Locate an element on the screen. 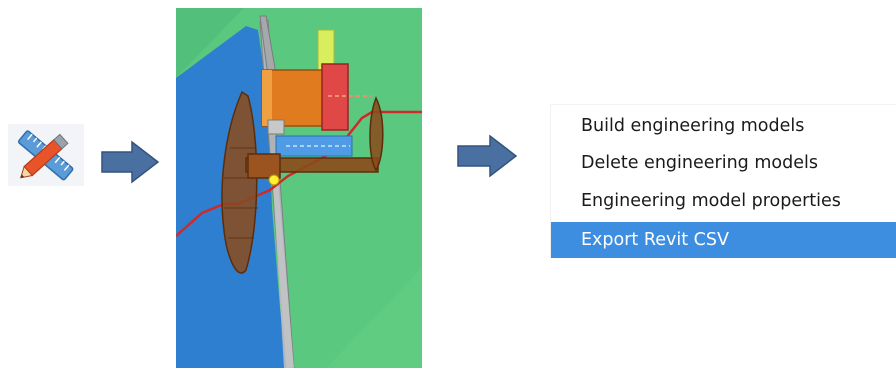 The width and height of the screenshot is (896, 368). engineering-tool-icon is located at coordinates (46, 155).